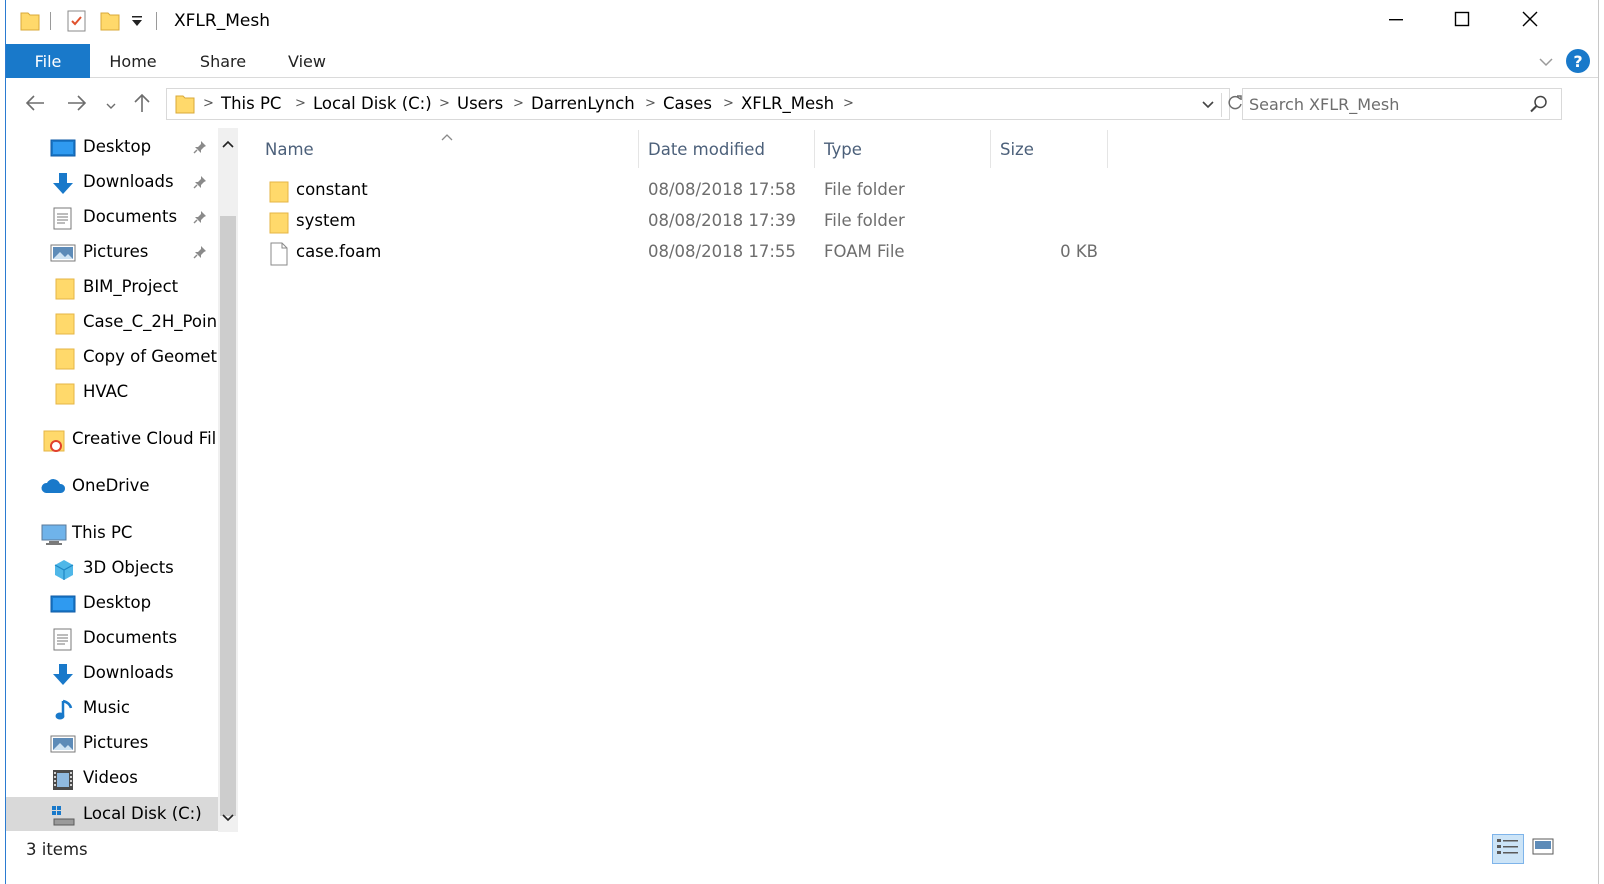 The width and height of the screenshot is (1604, 884). What do you see at coordinates (112, 252) in the screenshot?
I see `sidebar-item-pictures-pinned: Pictures` at bounding box center [112, 252].